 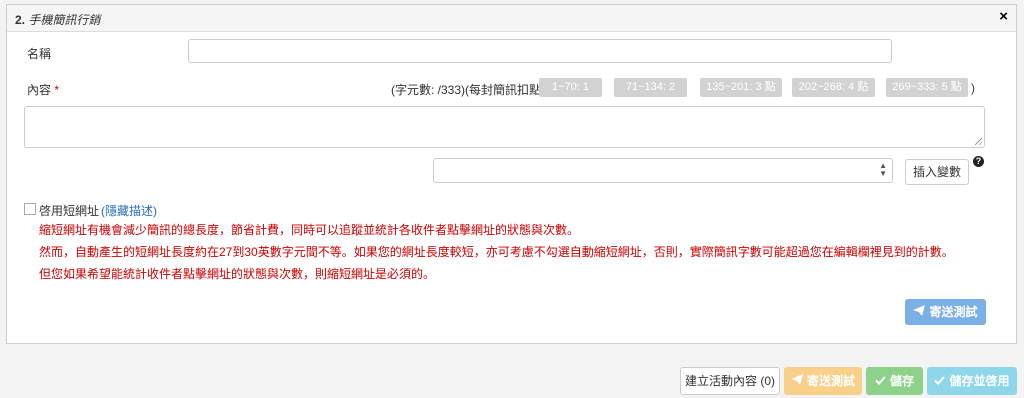 I want to click on bottom-send-test-label: 寄送測試, so click(x=830, y=381).